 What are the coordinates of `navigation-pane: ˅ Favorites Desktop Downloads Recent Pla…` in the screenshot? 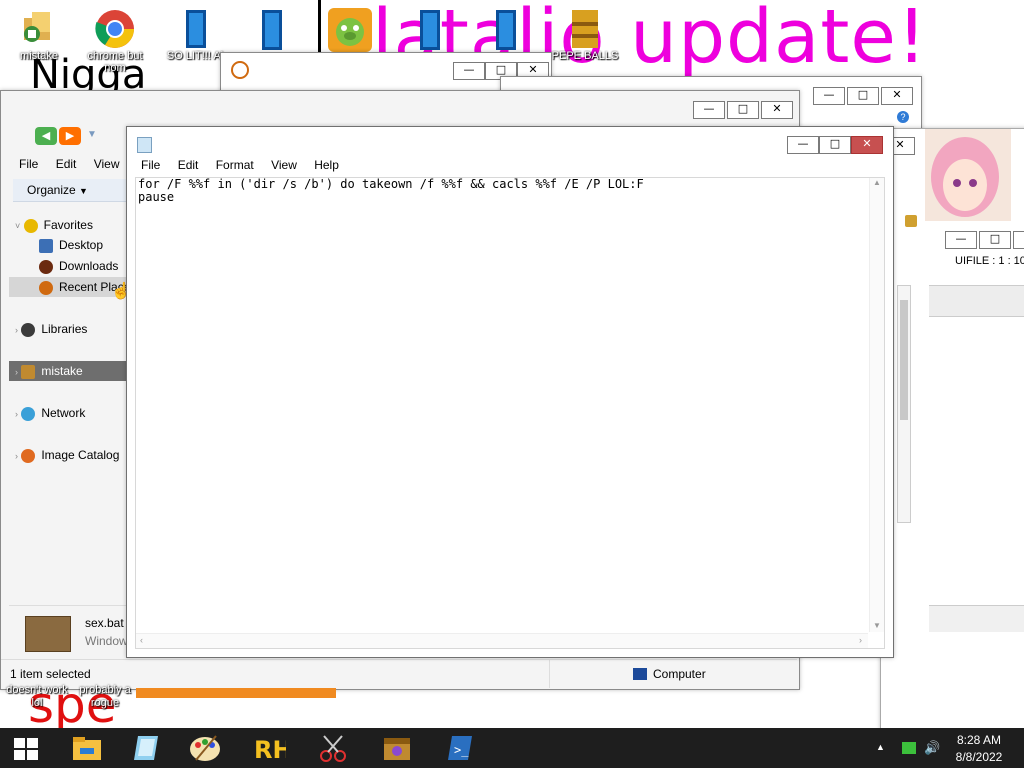 It's located at (68, 411).